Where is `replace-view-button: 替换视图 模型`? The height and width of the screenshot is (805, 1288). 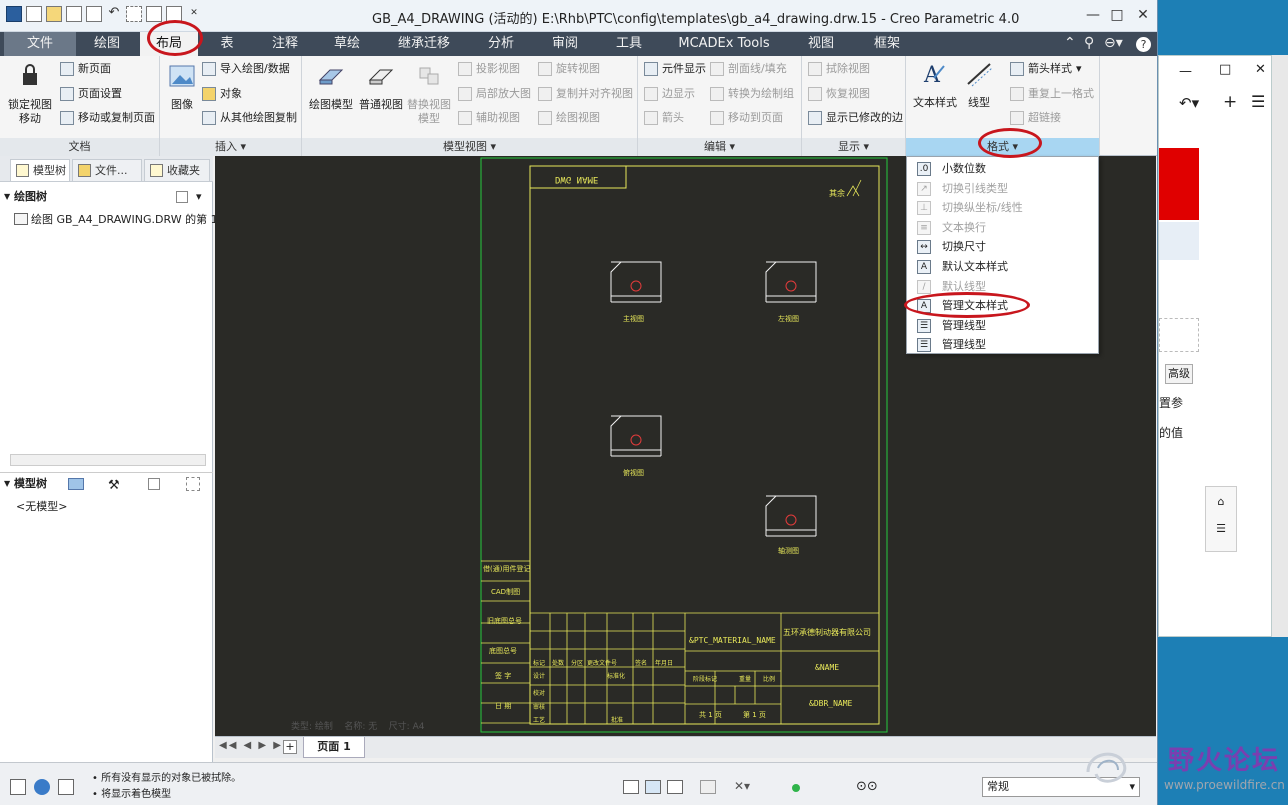 replace-view-button: 替换视图 模型 is located at coordinates (429, 94).